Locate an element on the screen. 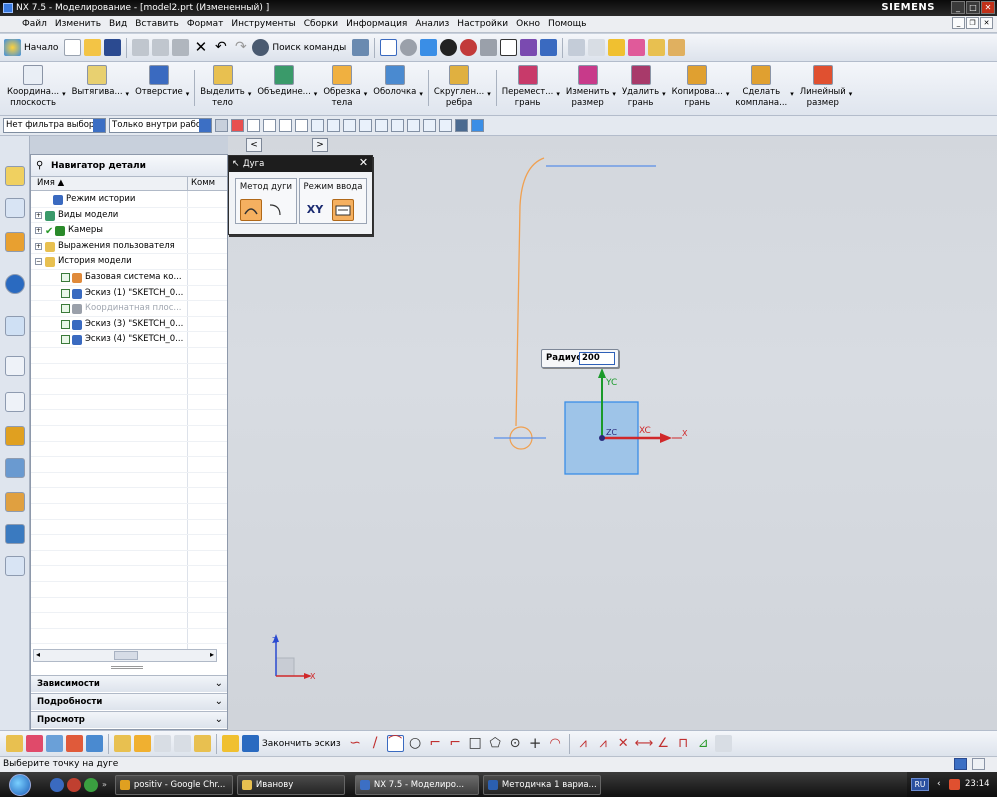 This screenshot has height=797, width=997. point-snap-control-icon is located at coordinates (349, 125).